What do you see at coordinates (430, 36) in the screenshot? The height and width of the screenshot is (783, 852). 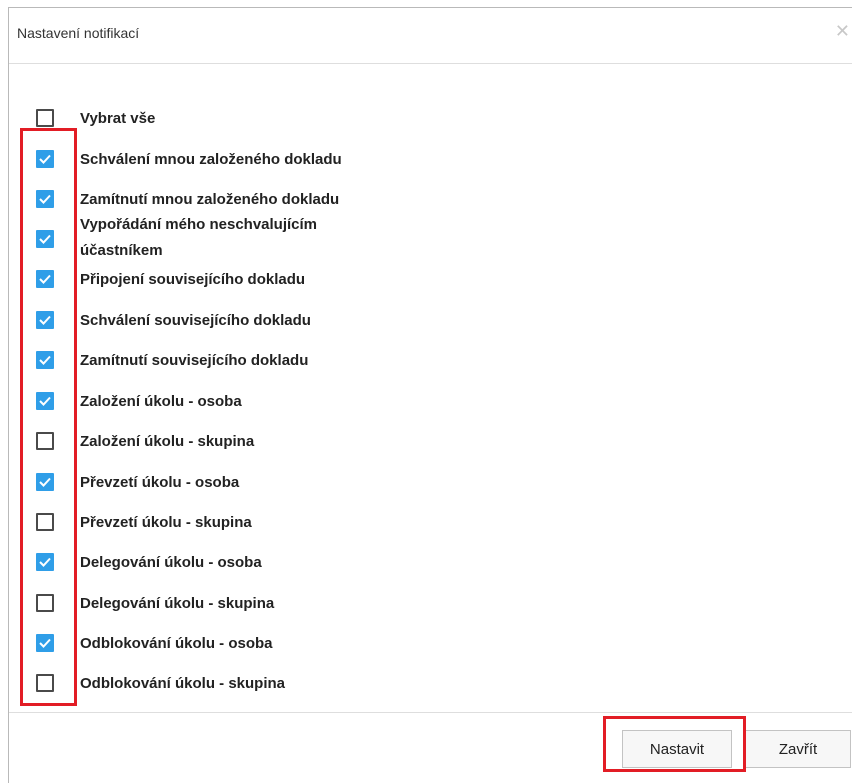 I see `dialog-header: Nastavení notifikací ✕` at bounding box center [430, 36].